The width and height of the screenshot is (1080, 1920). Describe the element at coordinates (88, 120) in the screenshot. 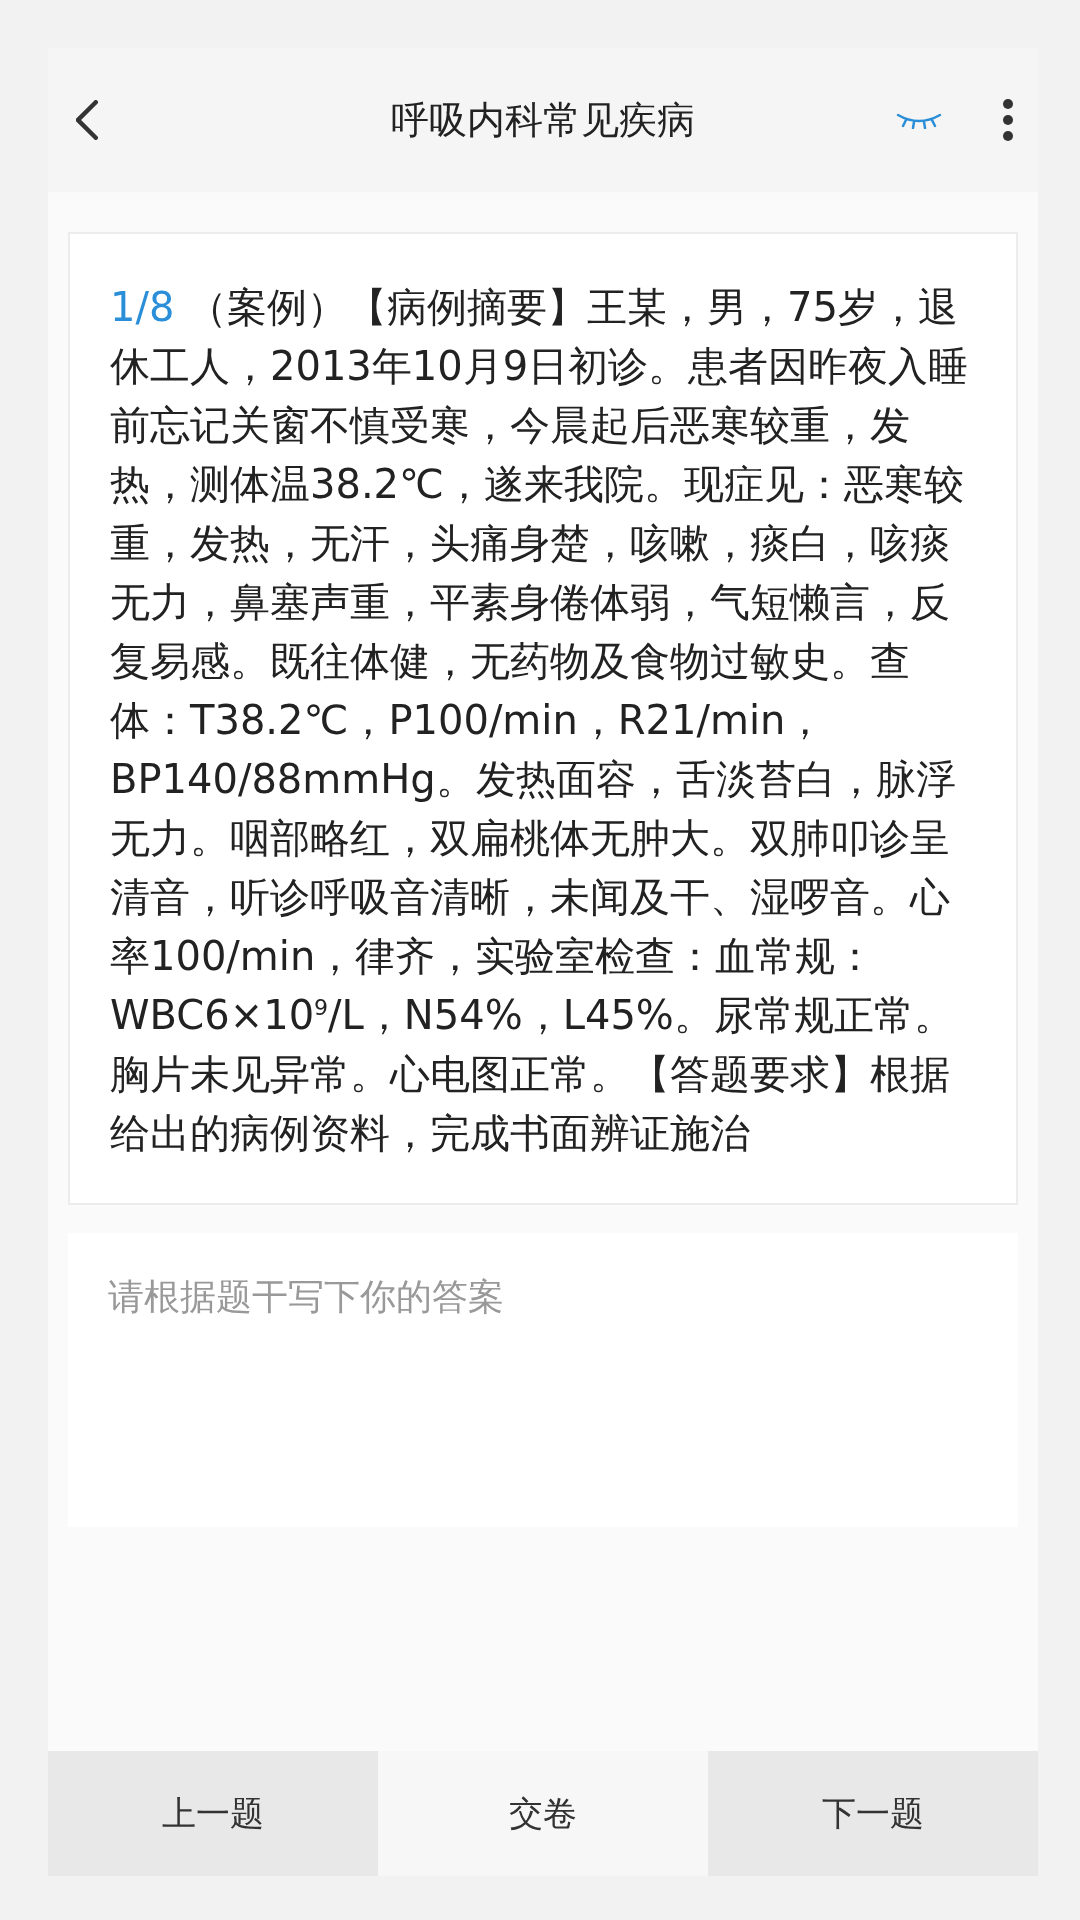

I see `back-icon` at that location.